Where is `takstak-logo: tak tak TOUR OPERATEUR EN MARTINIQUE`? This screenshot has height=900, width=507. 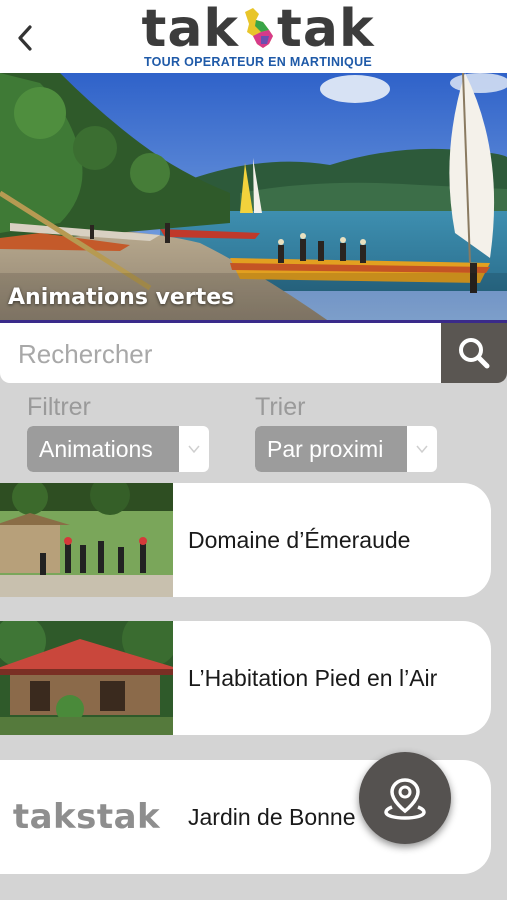
takstak-logo: tak tak TOUR OPERATEUR EN MARTINIQUE is located at coordinates (258, 37).